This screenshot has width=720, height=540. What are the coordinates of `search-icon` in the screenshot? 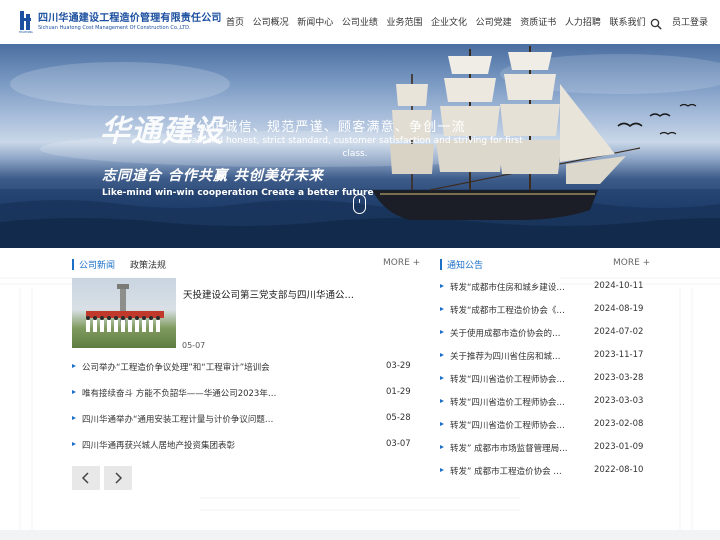 It's located at (656, 22).